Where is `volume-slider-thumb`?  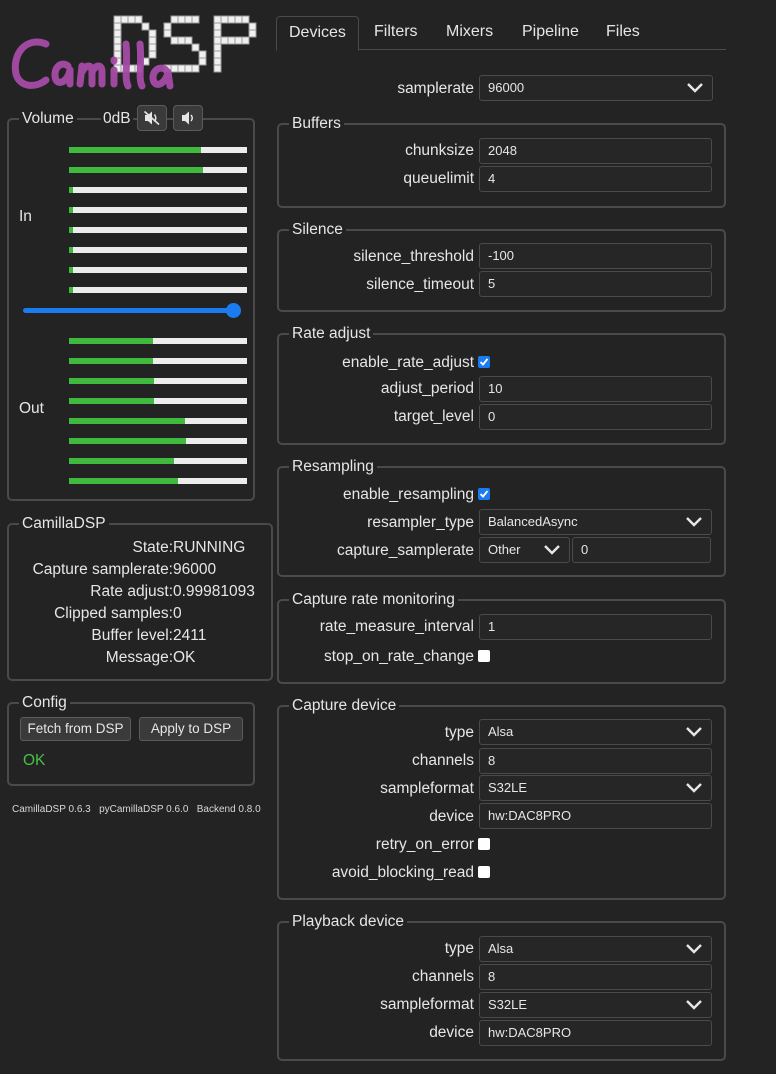
volume-slider-thumb is located at coordinates (233, 310).